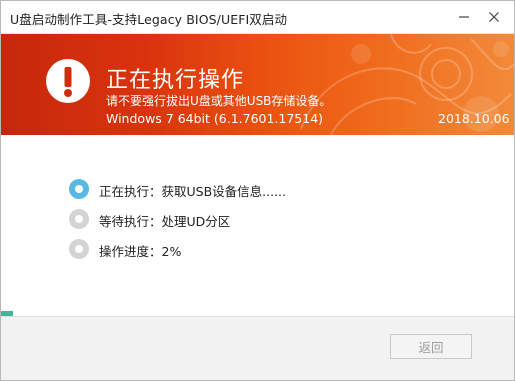  What do you see at coordinates (68, 81) in the screenshot?
I see `warning-icon` at bounding box center [68, 81].